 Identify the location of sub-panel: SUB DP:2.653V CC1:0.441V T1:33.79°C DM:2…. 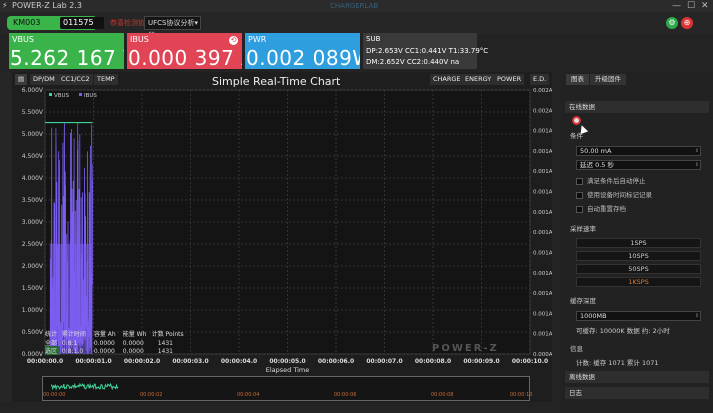
(425, 51).